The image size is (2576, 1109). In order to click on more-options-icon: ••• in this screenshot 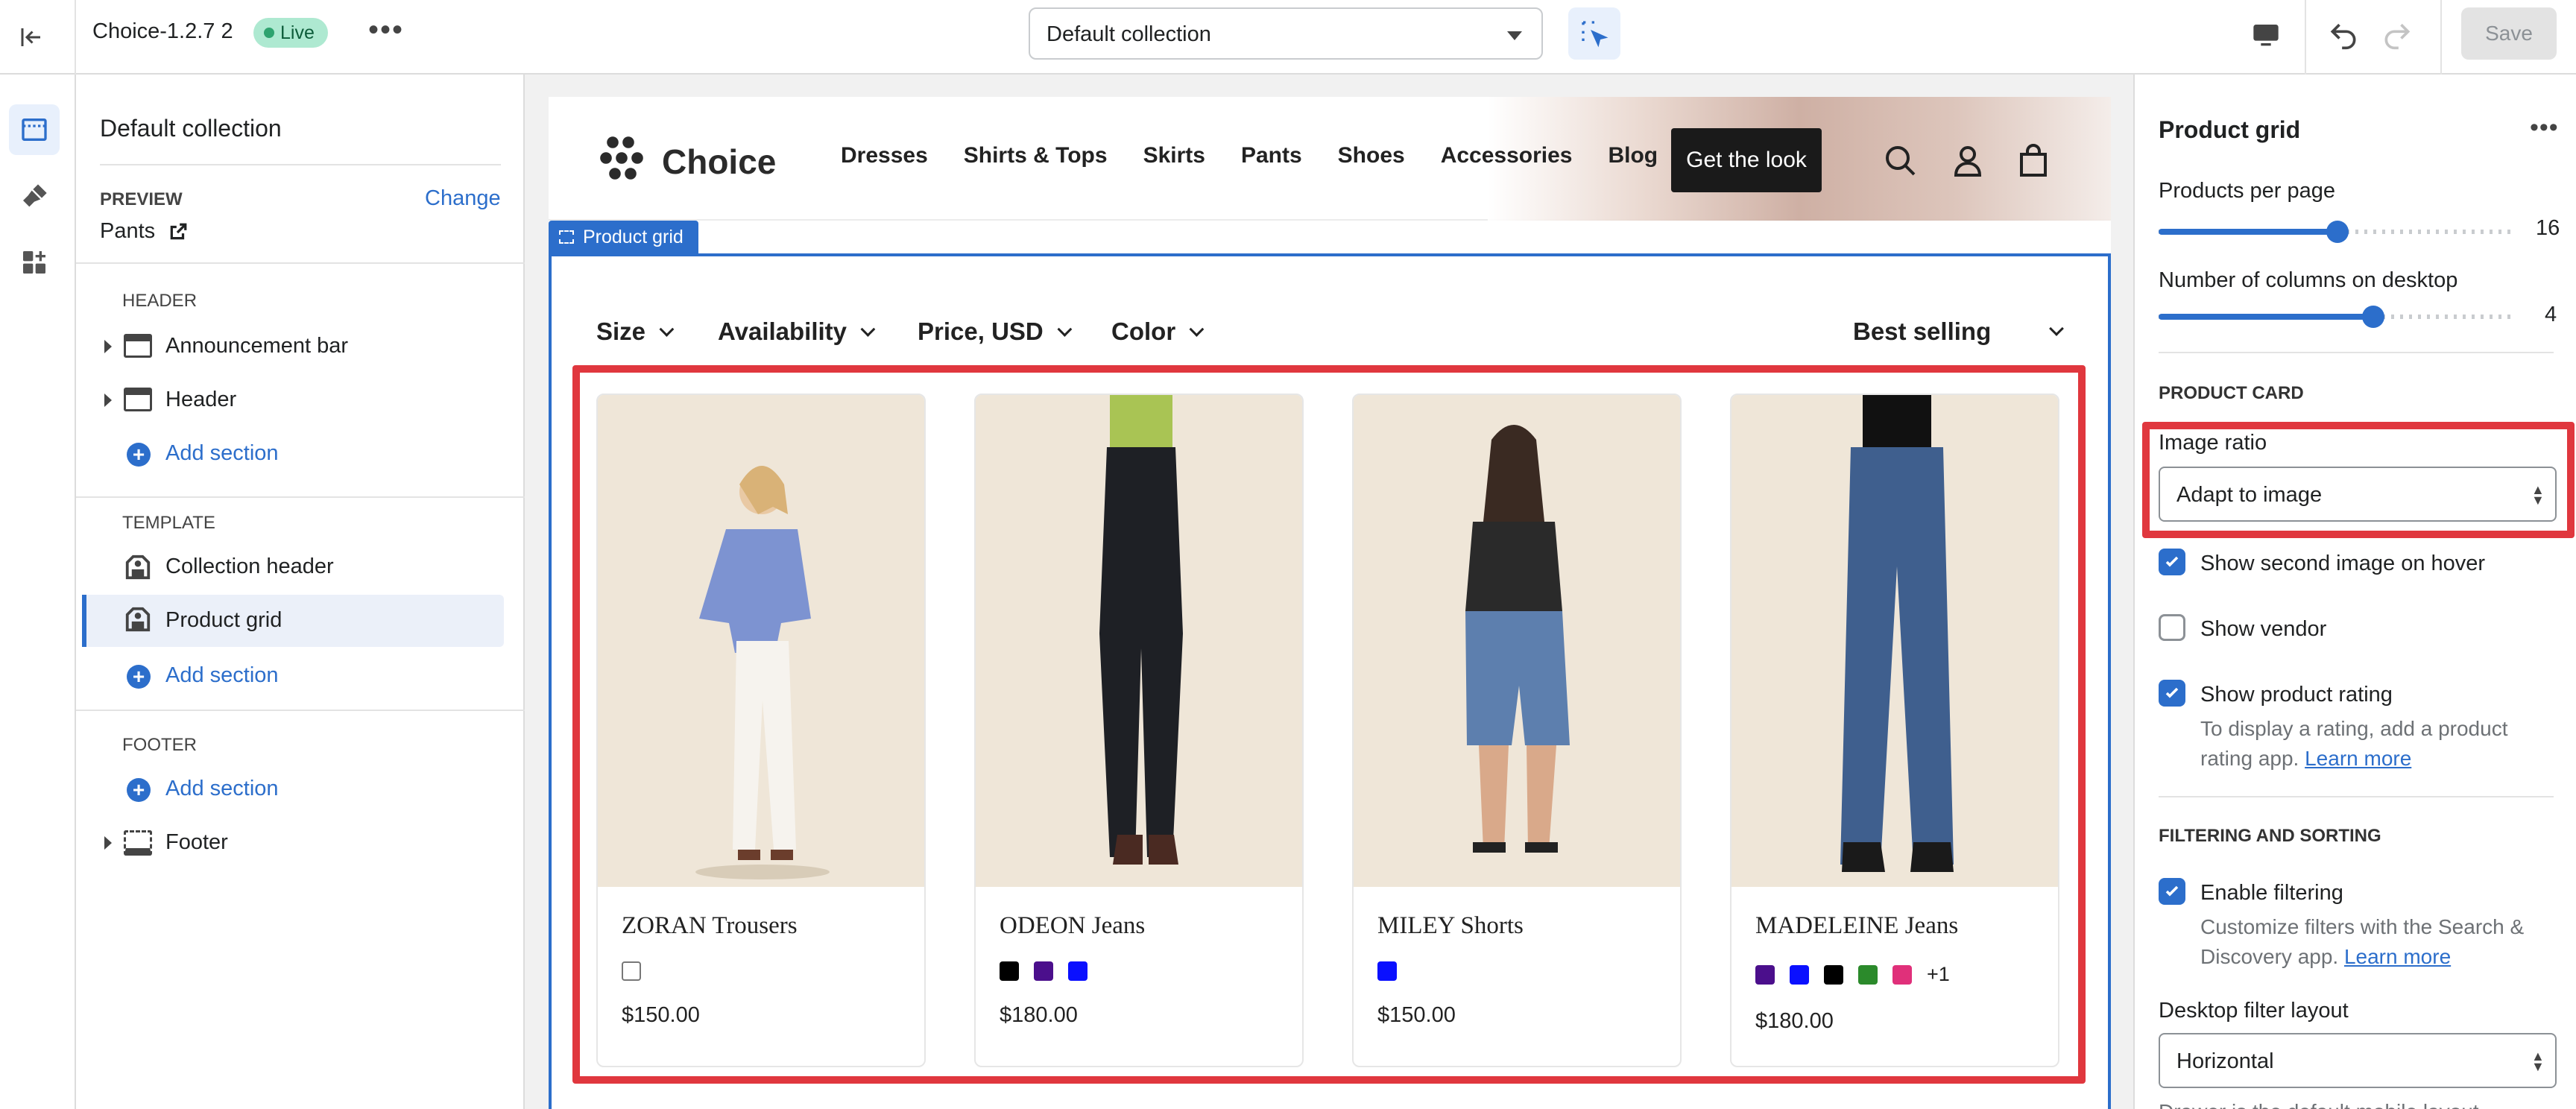, I will do `click(2544, 127)`.